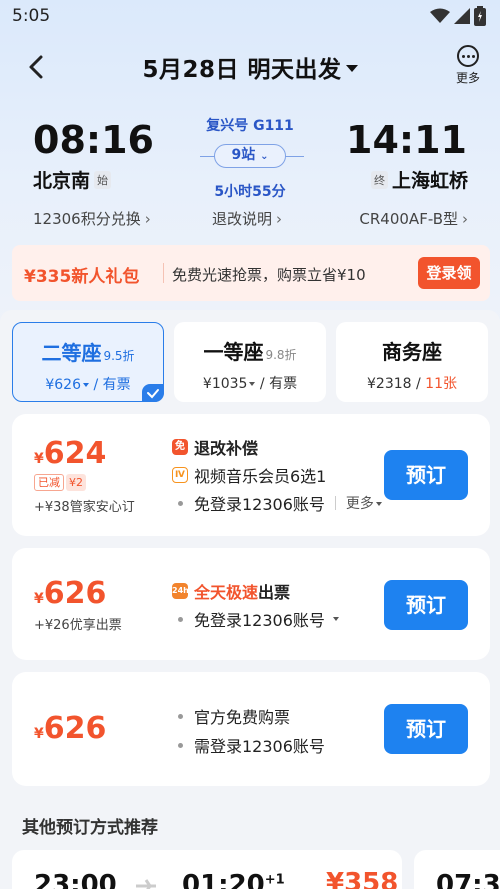 This screenshot has width=500, height=889. I want to click on status-time: 5:05, so click(31, 16).